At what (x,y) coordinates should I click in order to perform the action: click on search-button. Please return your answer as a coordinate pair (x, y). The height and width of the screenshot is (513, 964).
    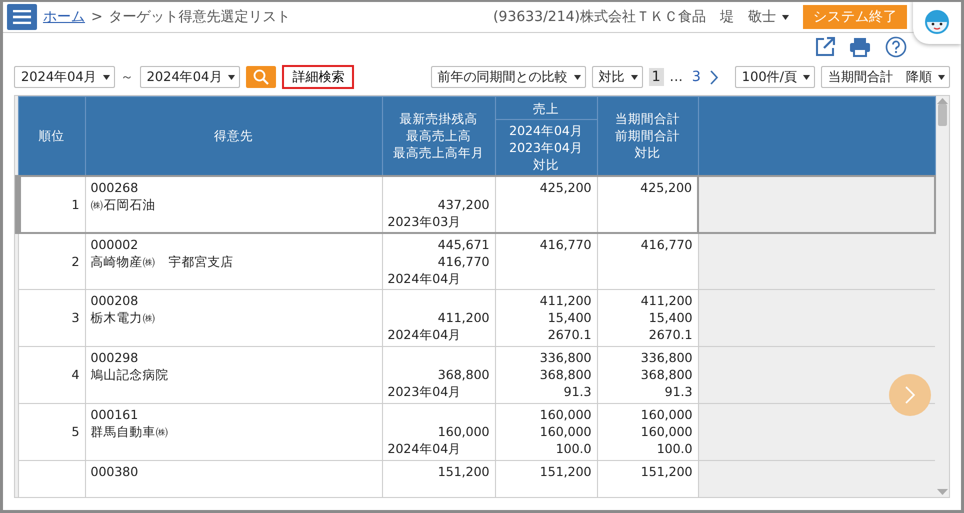
    Looking at the image, I should click on (261, 77).